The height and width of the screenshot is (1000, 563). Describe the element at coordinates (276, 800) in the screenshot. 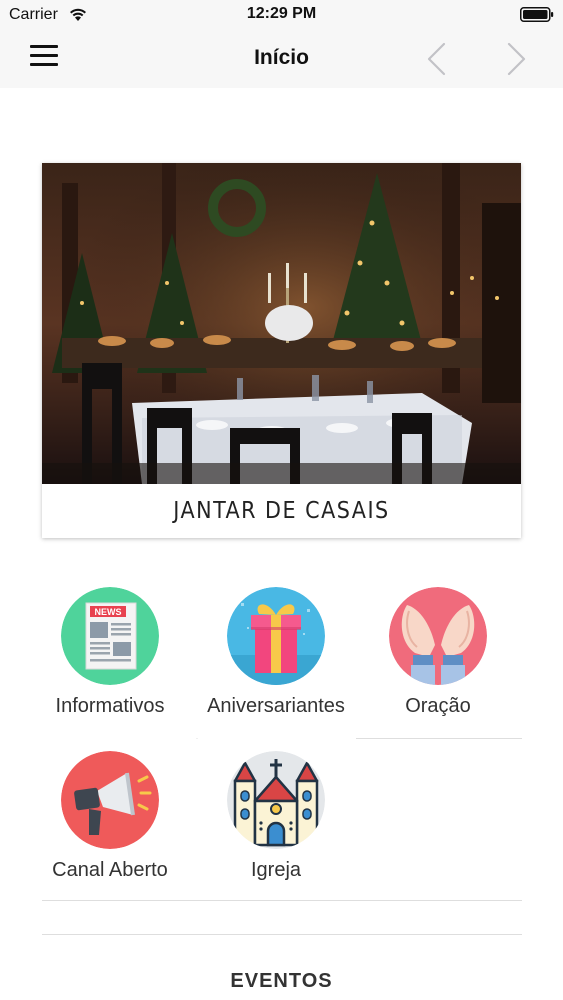

I see `church-icon` at that location.